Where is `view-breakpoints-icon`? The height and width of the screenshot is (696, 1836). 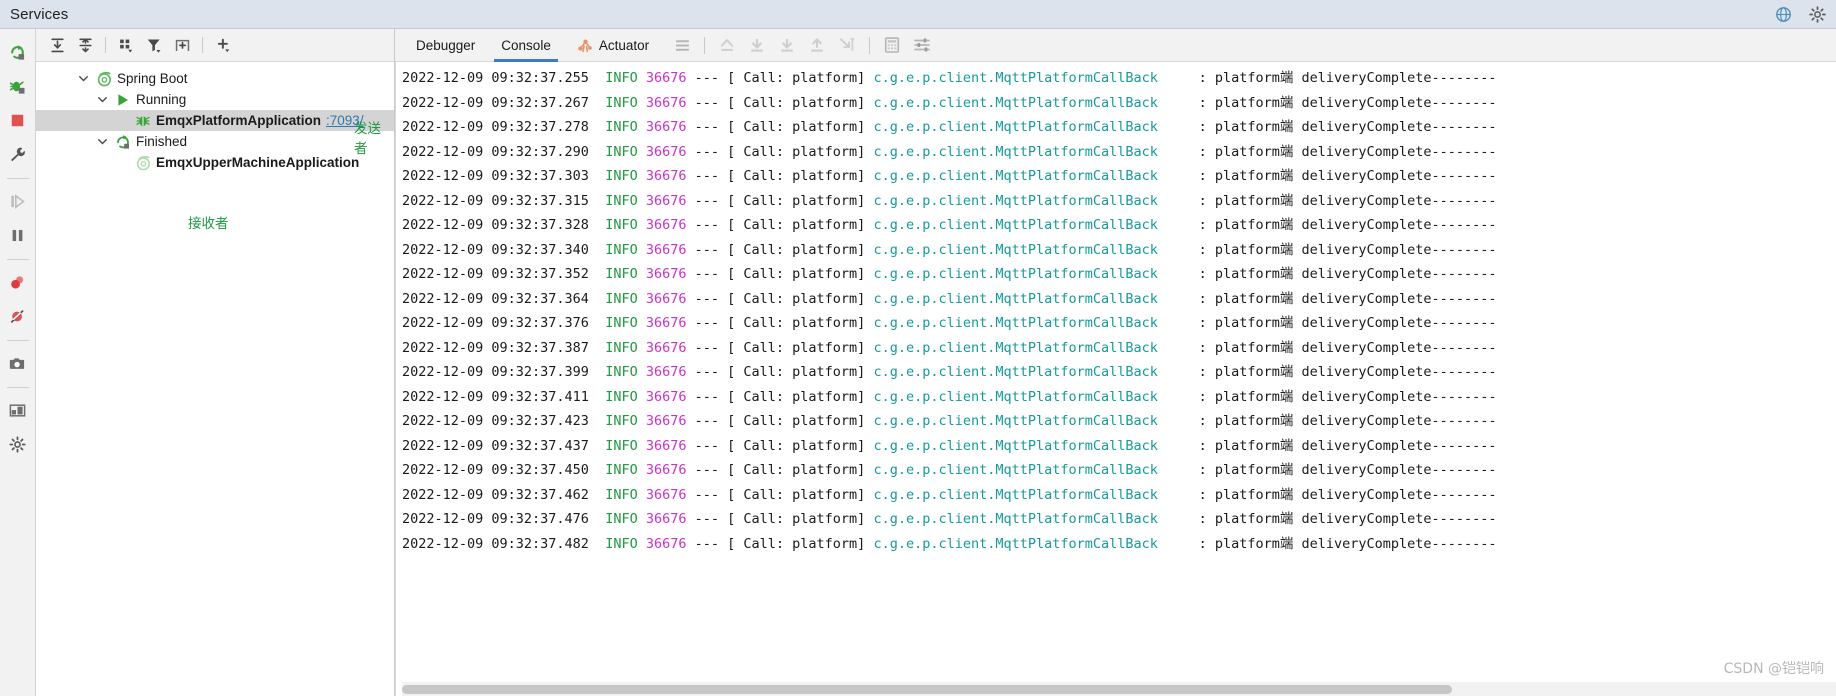
view-breakpoints-icon is located at coordinates (18, 282).